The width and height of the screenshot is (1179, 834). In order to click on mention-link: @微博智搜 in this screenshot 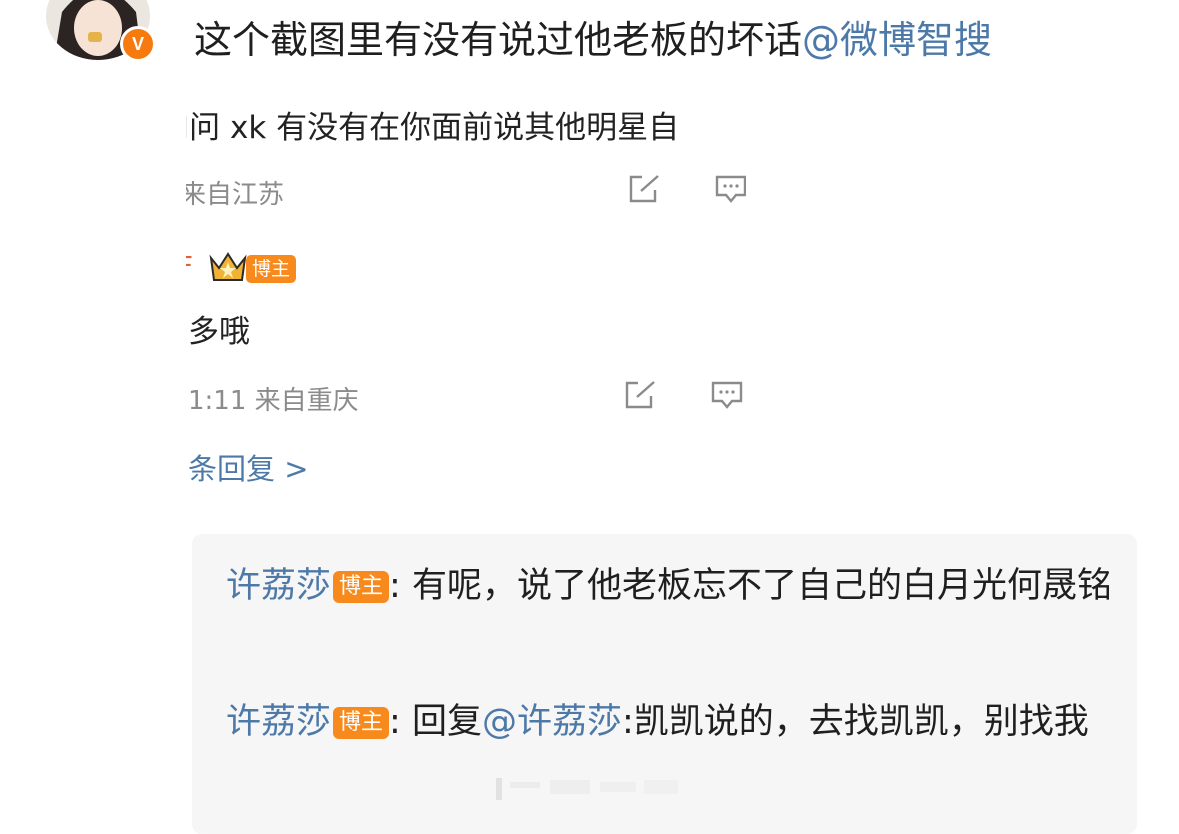, I will do `click(897, 40)`.